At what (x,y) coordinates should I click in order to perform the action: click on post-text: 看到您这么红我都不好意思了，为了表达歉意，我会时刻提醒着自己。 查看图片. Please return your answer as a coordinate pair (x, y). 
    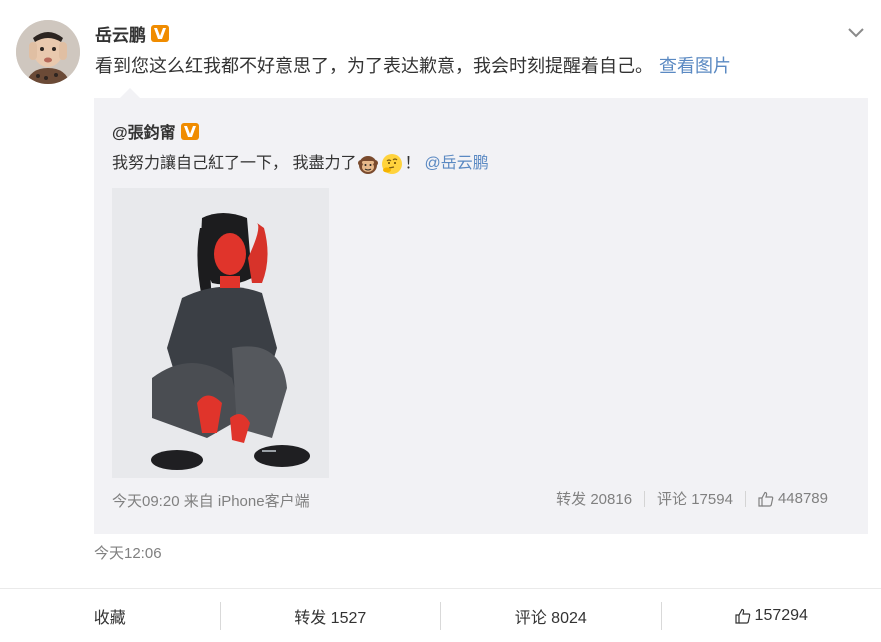
    Looking at the image, I should click on (413, 66).